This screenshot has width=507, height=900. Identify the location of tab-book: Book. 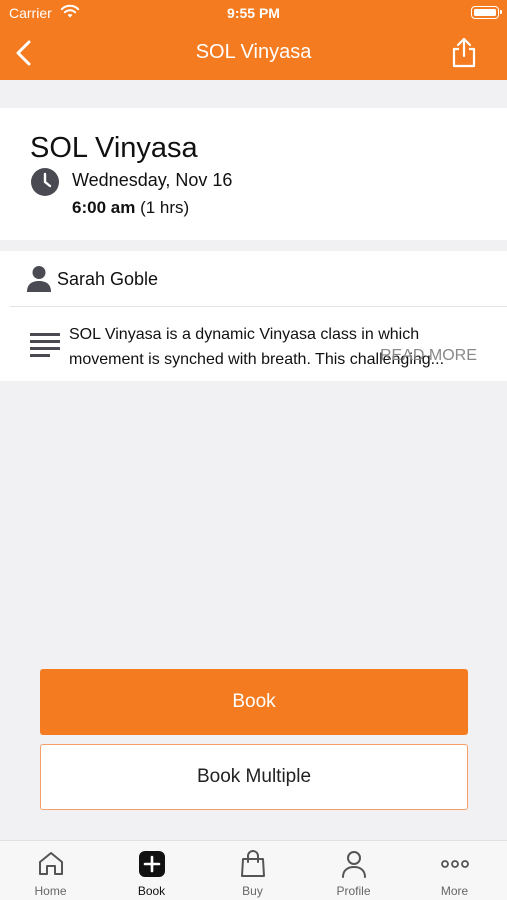
(151, 870).